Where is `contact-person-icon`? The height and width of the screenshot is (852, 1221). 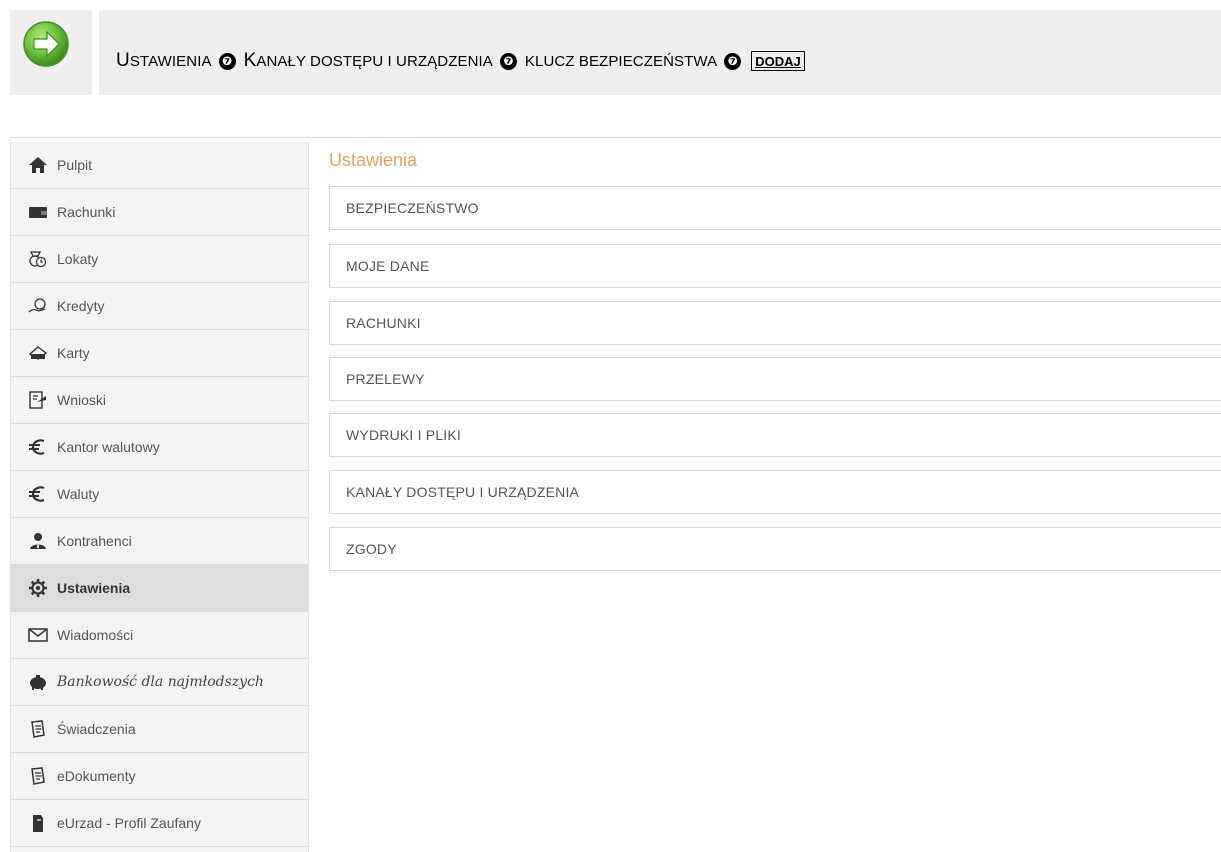
contact-person-icon is located at coordinates (38, 541).